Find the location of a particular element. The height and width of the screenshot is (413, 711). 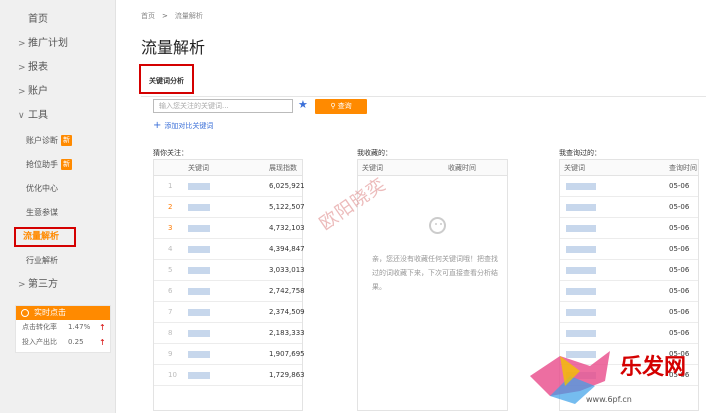

rank: 8 is located at coordinates (170, 333).